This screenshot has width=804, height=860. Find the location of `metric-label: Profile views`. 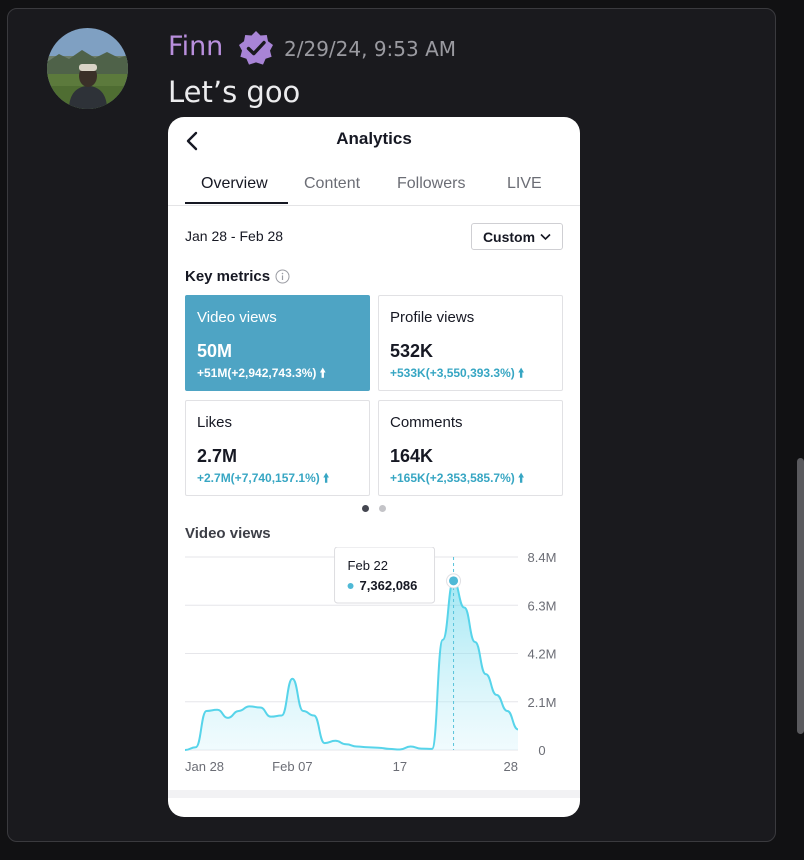

metric-label: Profile views is located at coordinates (432, 317).